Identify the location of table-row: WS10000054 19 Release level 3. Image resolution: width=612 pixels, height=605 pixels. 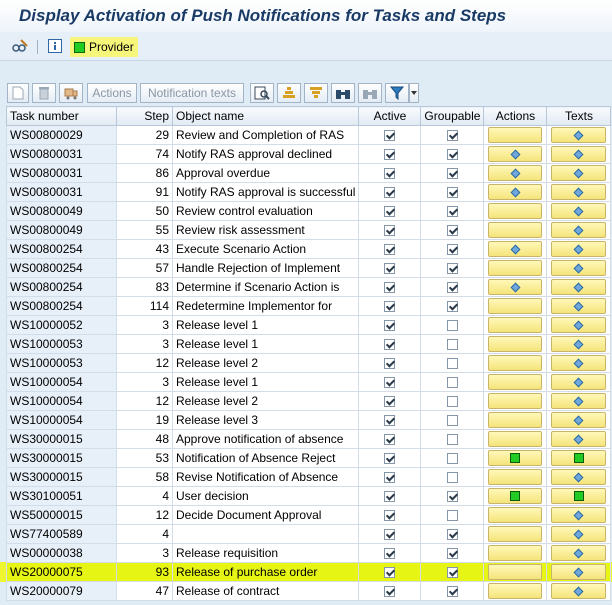
(309, 420).